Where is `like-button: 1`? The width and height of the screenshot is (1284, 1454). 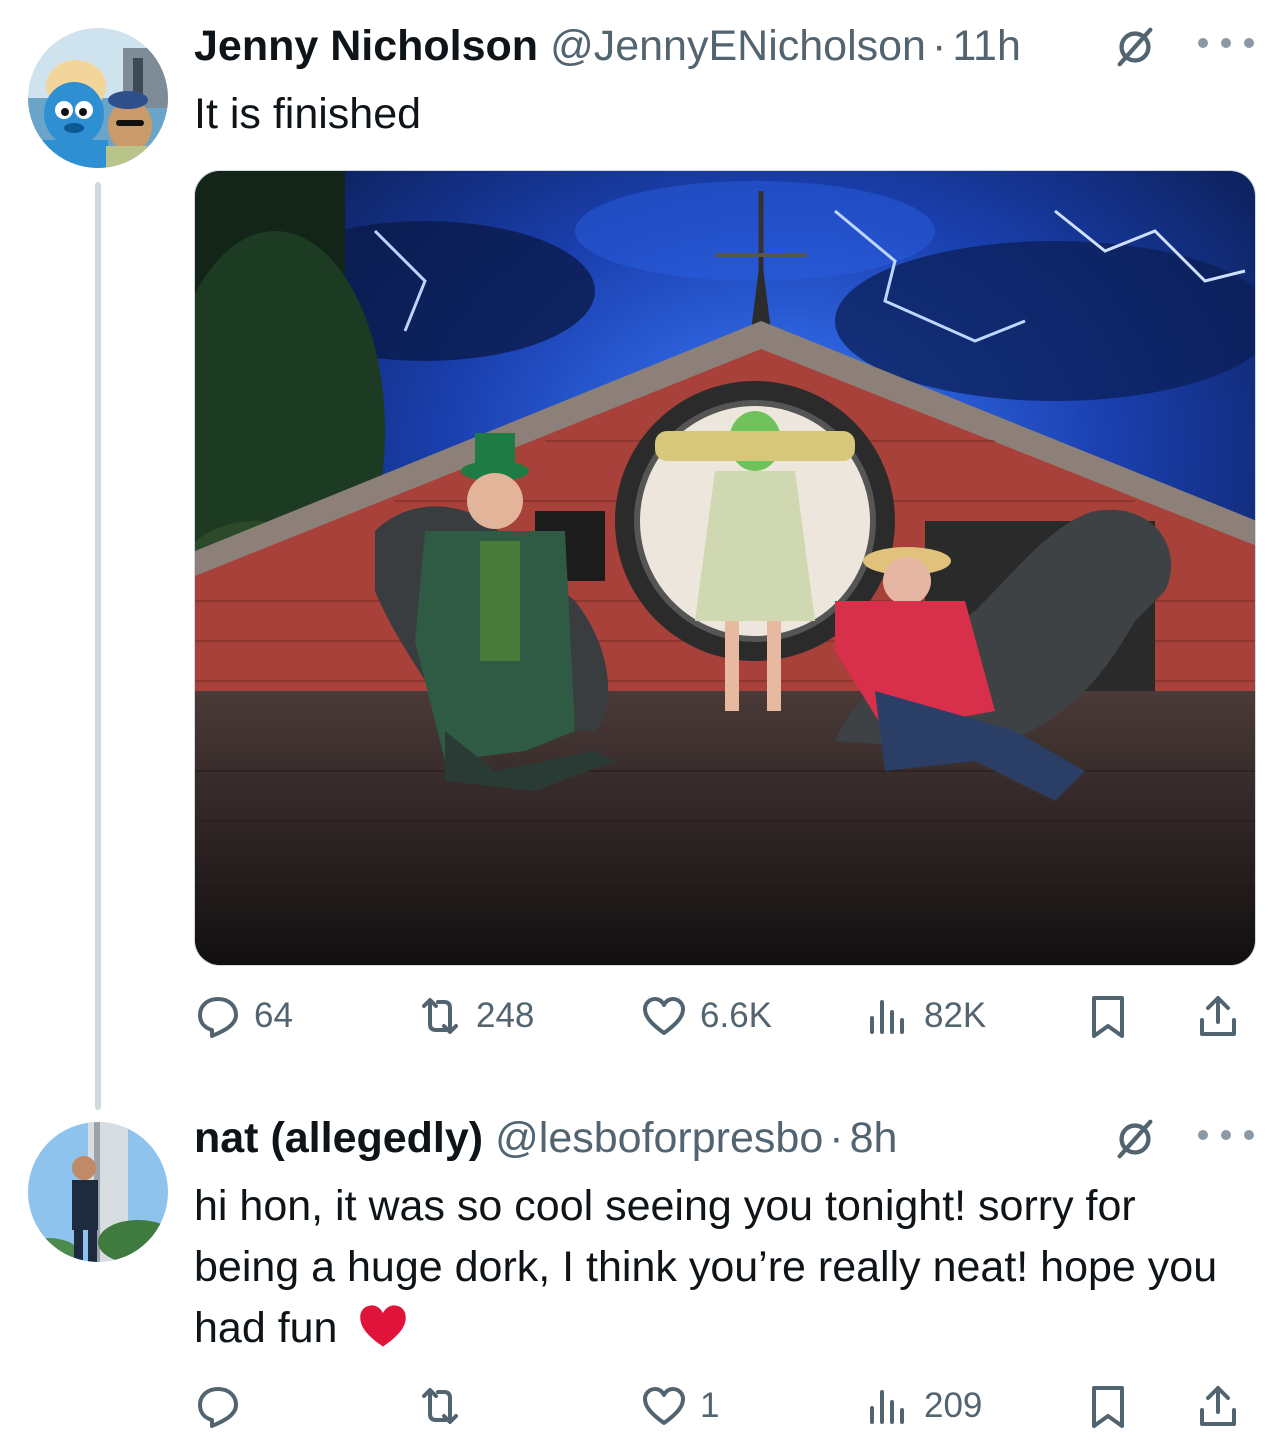
like-button: 1 is located at coordinates (679, 1406).